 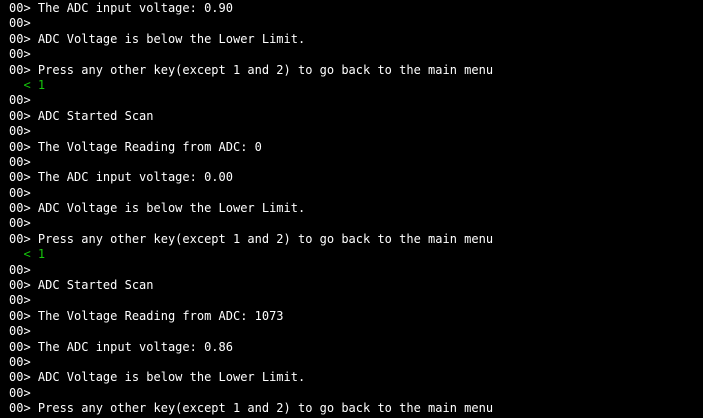 I want to click on output-line: 00> The ADC input voltage: 0.86, so click(x=121, y=346).